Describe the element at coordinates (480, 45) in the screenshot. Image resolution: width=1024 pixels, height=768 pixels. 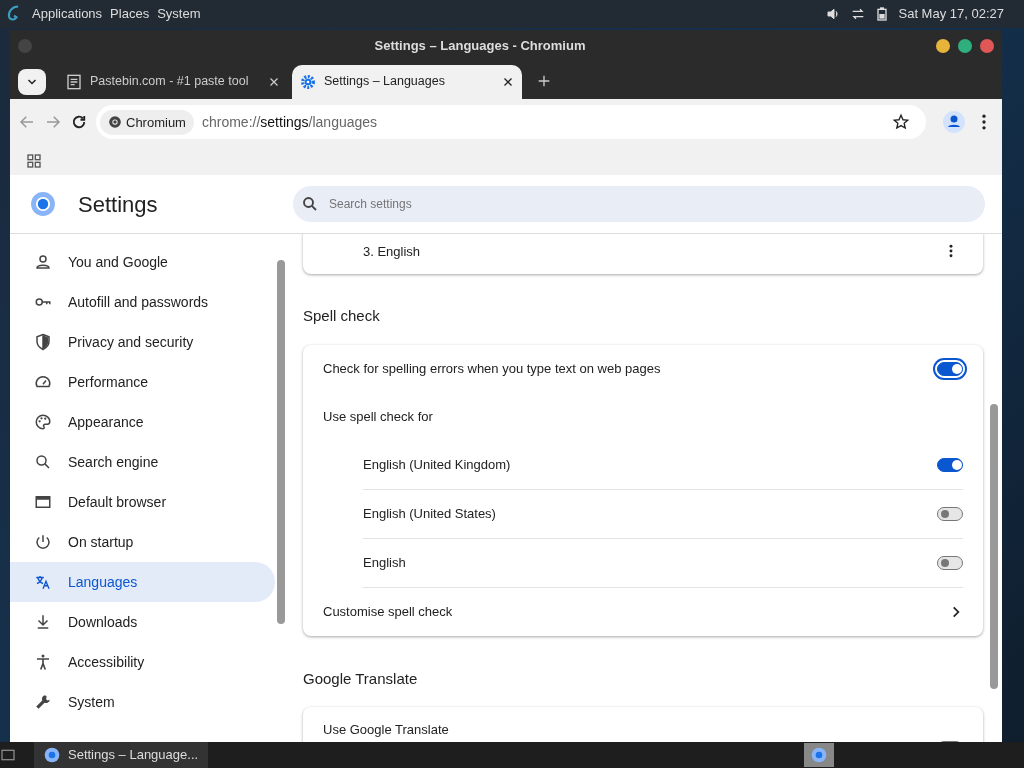
I see `window-title: Settings – Languages - Chromium` at that location.